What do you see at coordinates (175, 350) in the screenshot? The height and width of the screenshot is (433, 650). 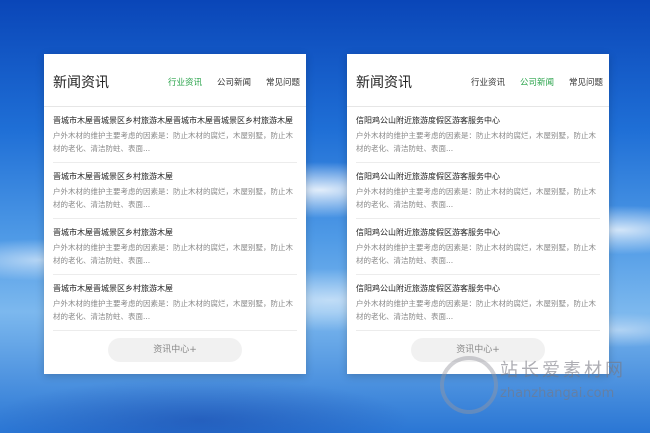 I see `news-center-button: 资讯中心+` at bounding box center [175, 350].